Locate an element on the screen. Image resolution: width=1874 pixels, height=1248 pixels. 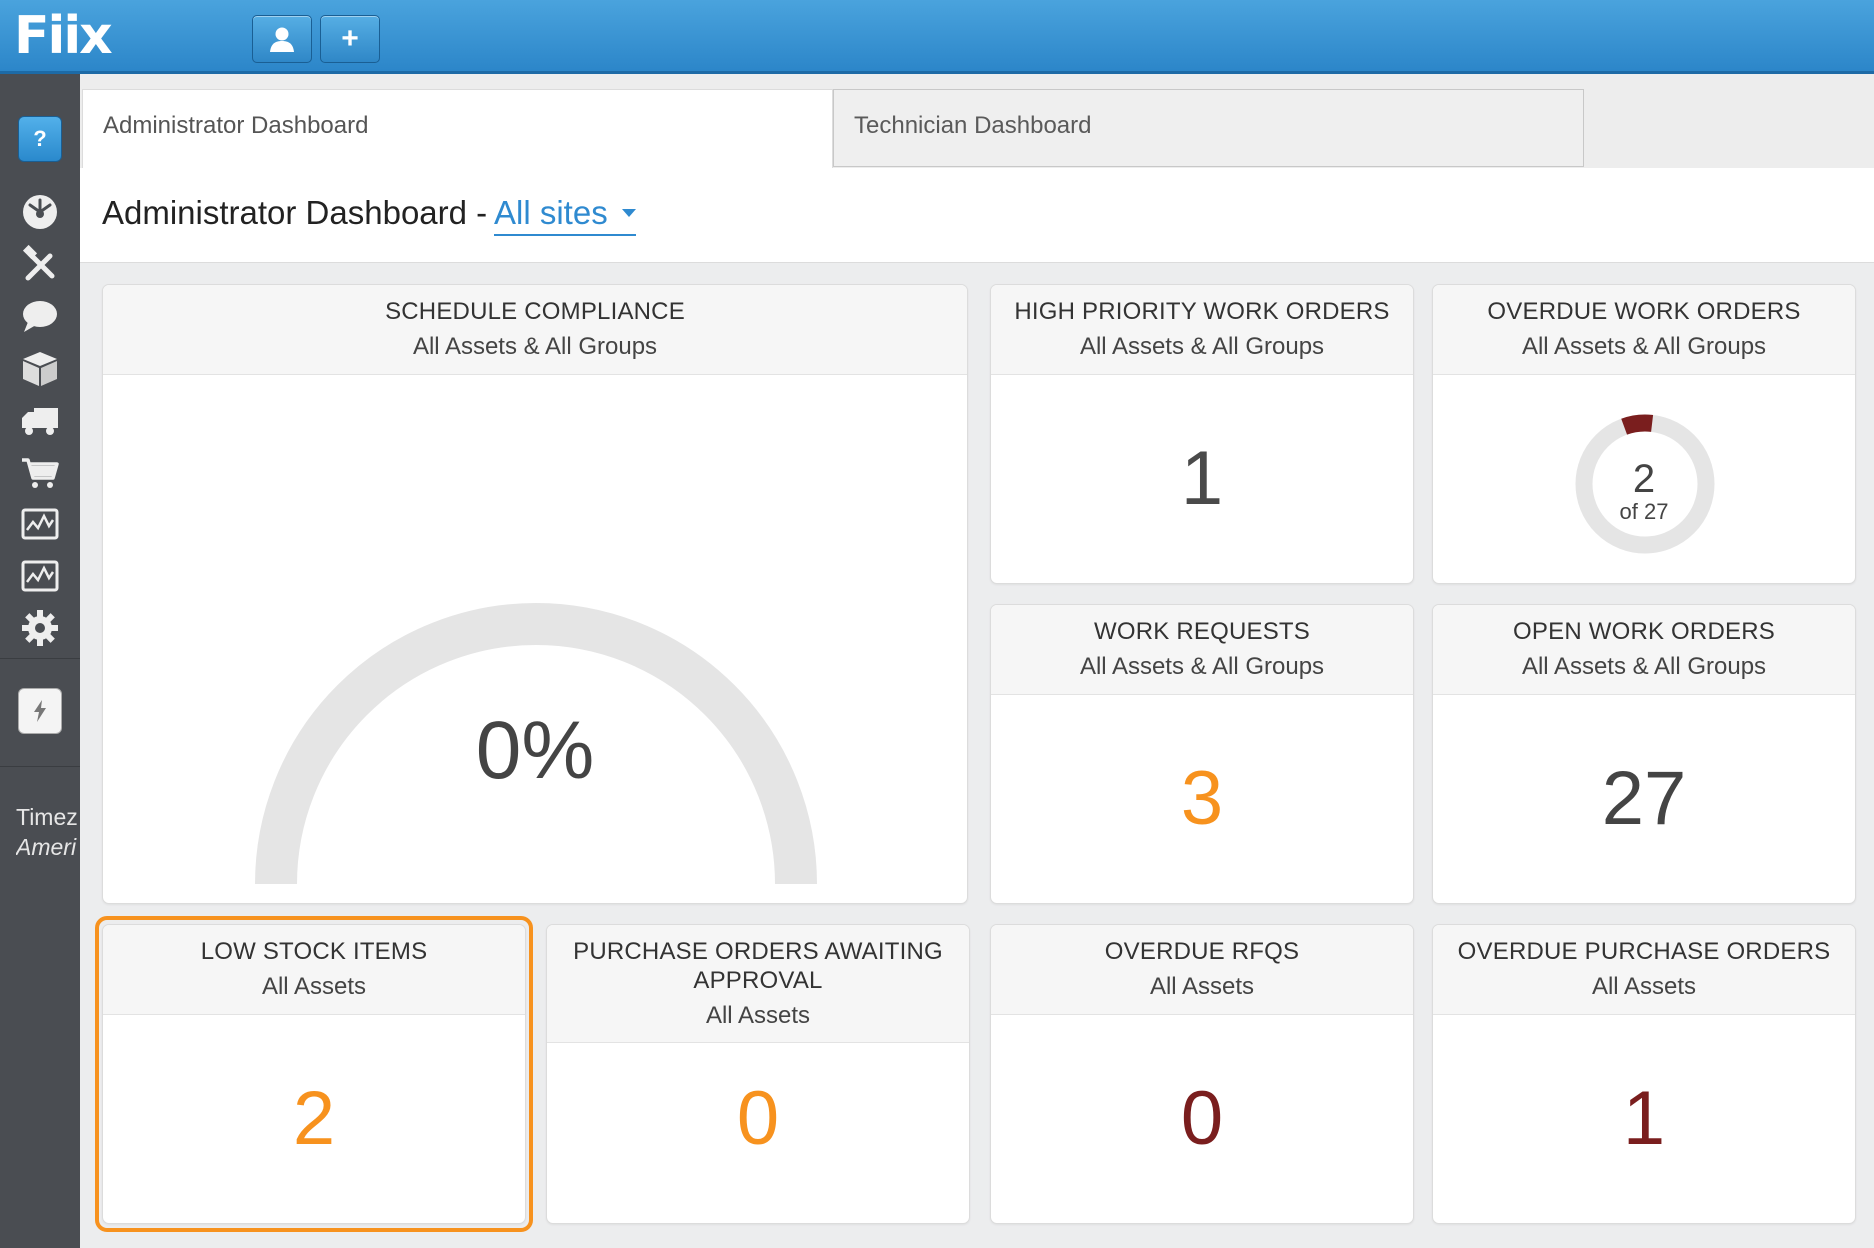
sidebar-item-dashboard is located at coordinates (40, 212).